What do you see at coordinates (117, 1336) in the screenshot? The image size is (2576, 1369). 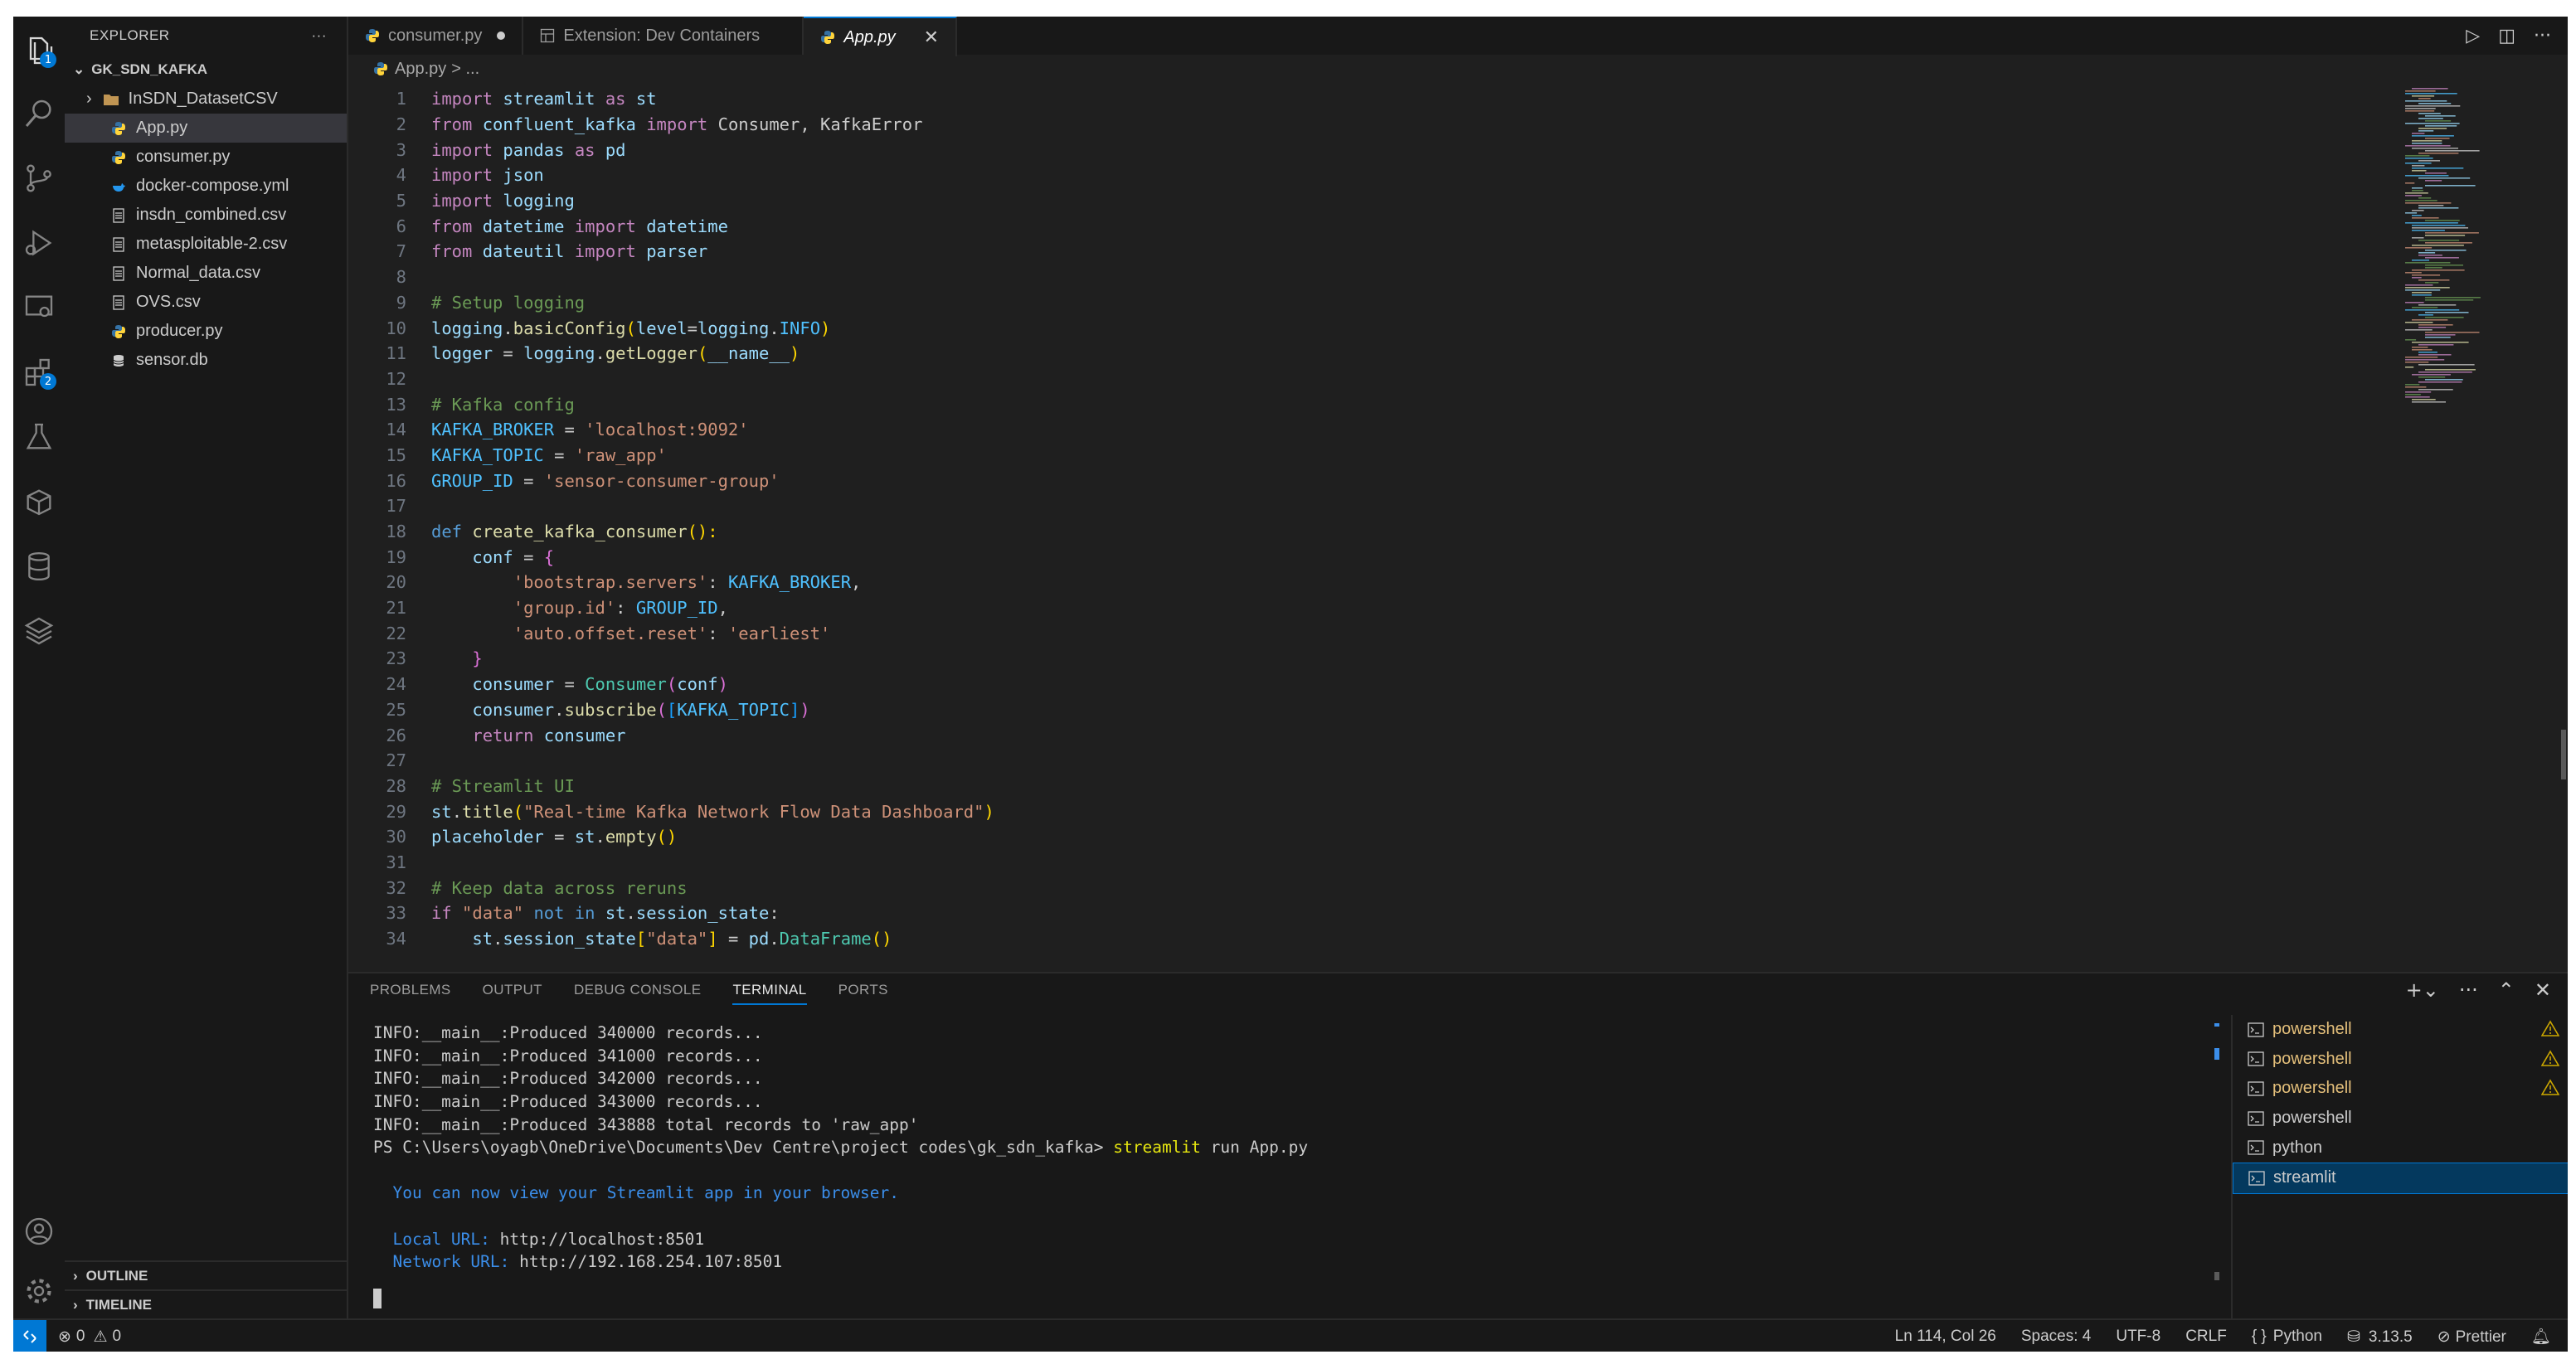 I see `warning-count: 0` at bounding box center [117, 1336].